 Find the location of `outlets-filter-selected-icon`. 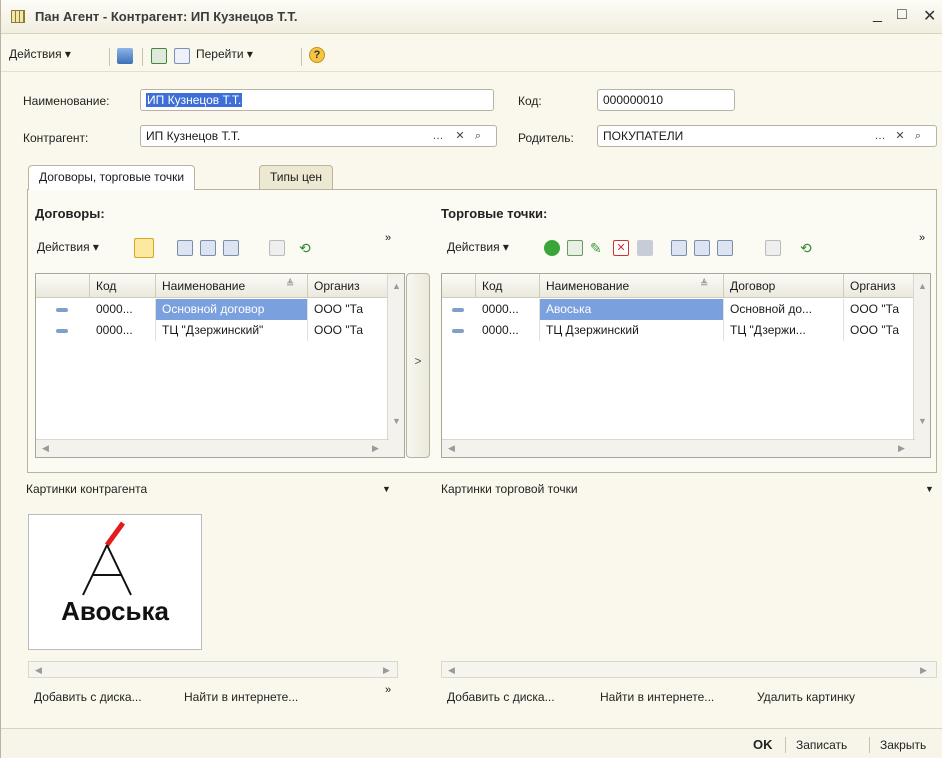

outlets-filter-selected-icon is located at coordinates (702, 248).